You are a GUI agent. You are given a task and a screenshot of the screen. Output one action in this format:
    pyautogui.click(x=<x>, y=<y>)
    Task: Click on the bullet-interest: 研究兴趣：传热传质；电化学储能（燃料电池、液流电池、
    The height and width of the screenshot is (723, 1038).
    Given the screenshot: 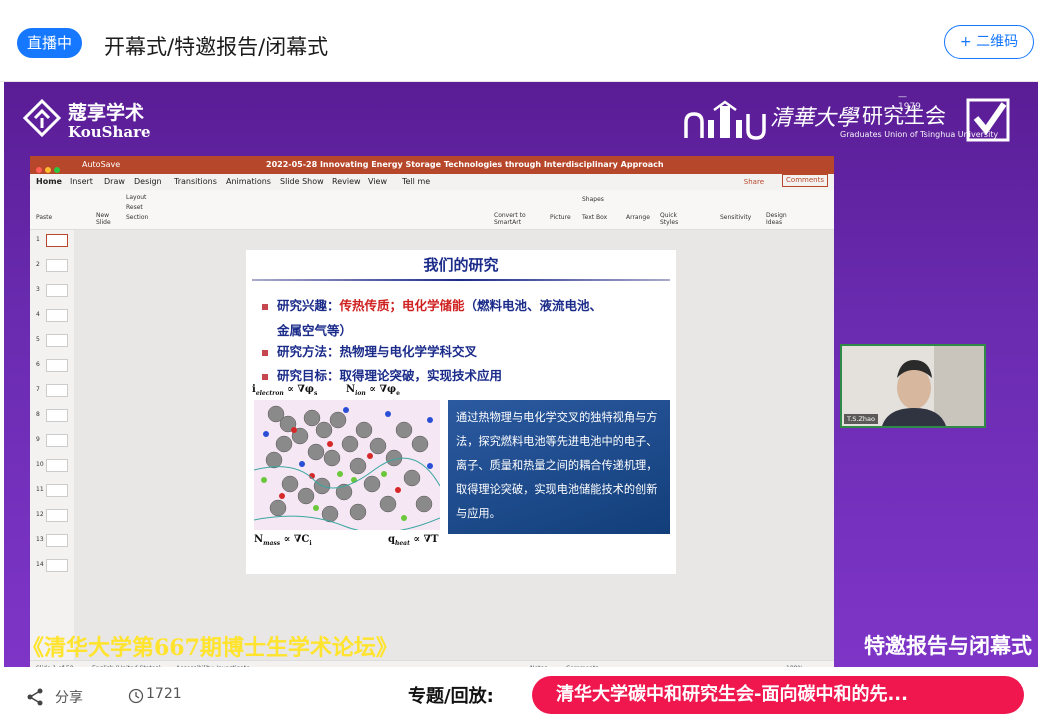 What is the action you would take?
    pyautogui.click(x=432, y=306)
    